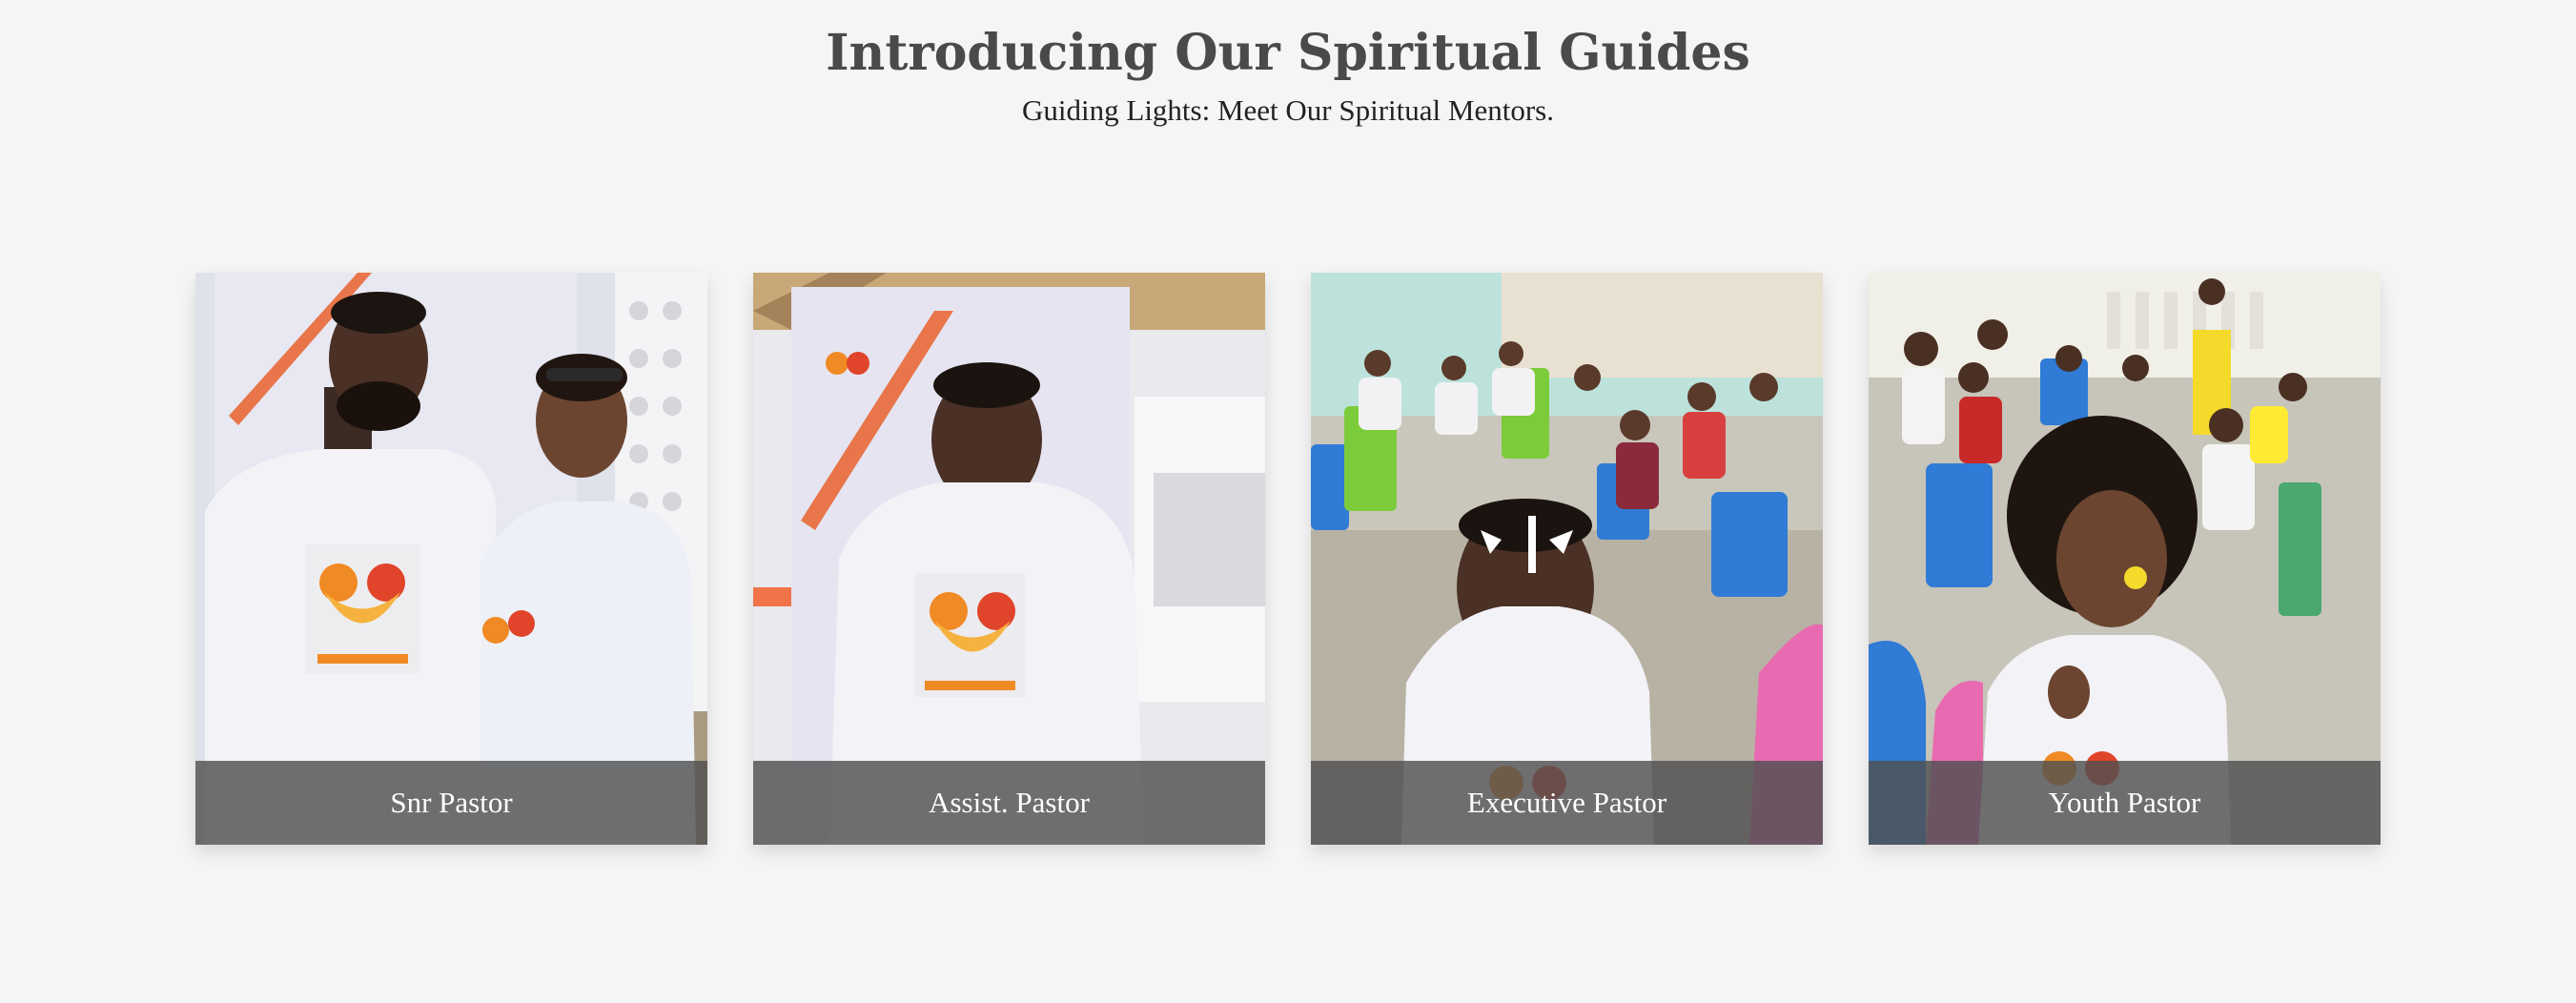 The image size is (2576, 1003). I want to click on assist-pastor-photo, so click(1009, 559).